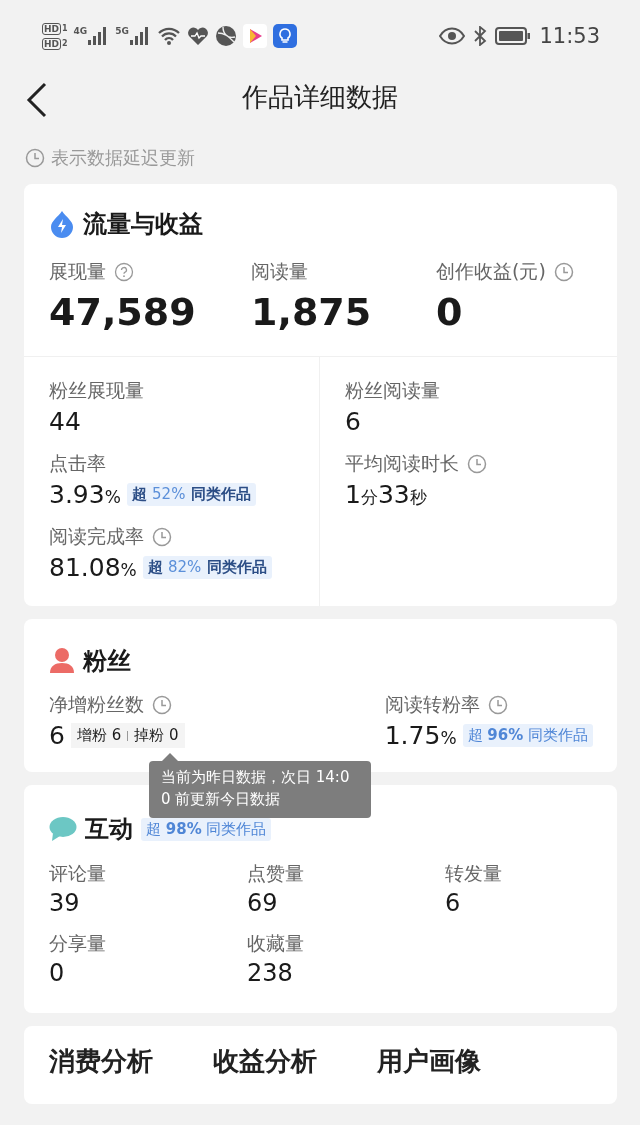 This screenshot has height=1125, width=640. Describe the element at coordinates (78, 873) in the screenshot. I see `metric-label: 评论量` at that location.